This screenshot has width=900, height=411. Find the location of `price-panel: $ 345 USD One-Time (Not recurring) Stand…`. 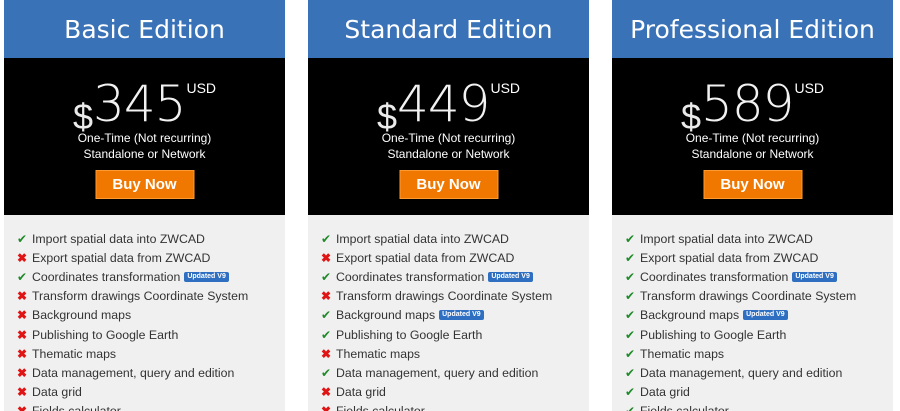

price-panel: $ 345 USD One-Time (Not recurring) Stand… is located at coordinates (144, 136).